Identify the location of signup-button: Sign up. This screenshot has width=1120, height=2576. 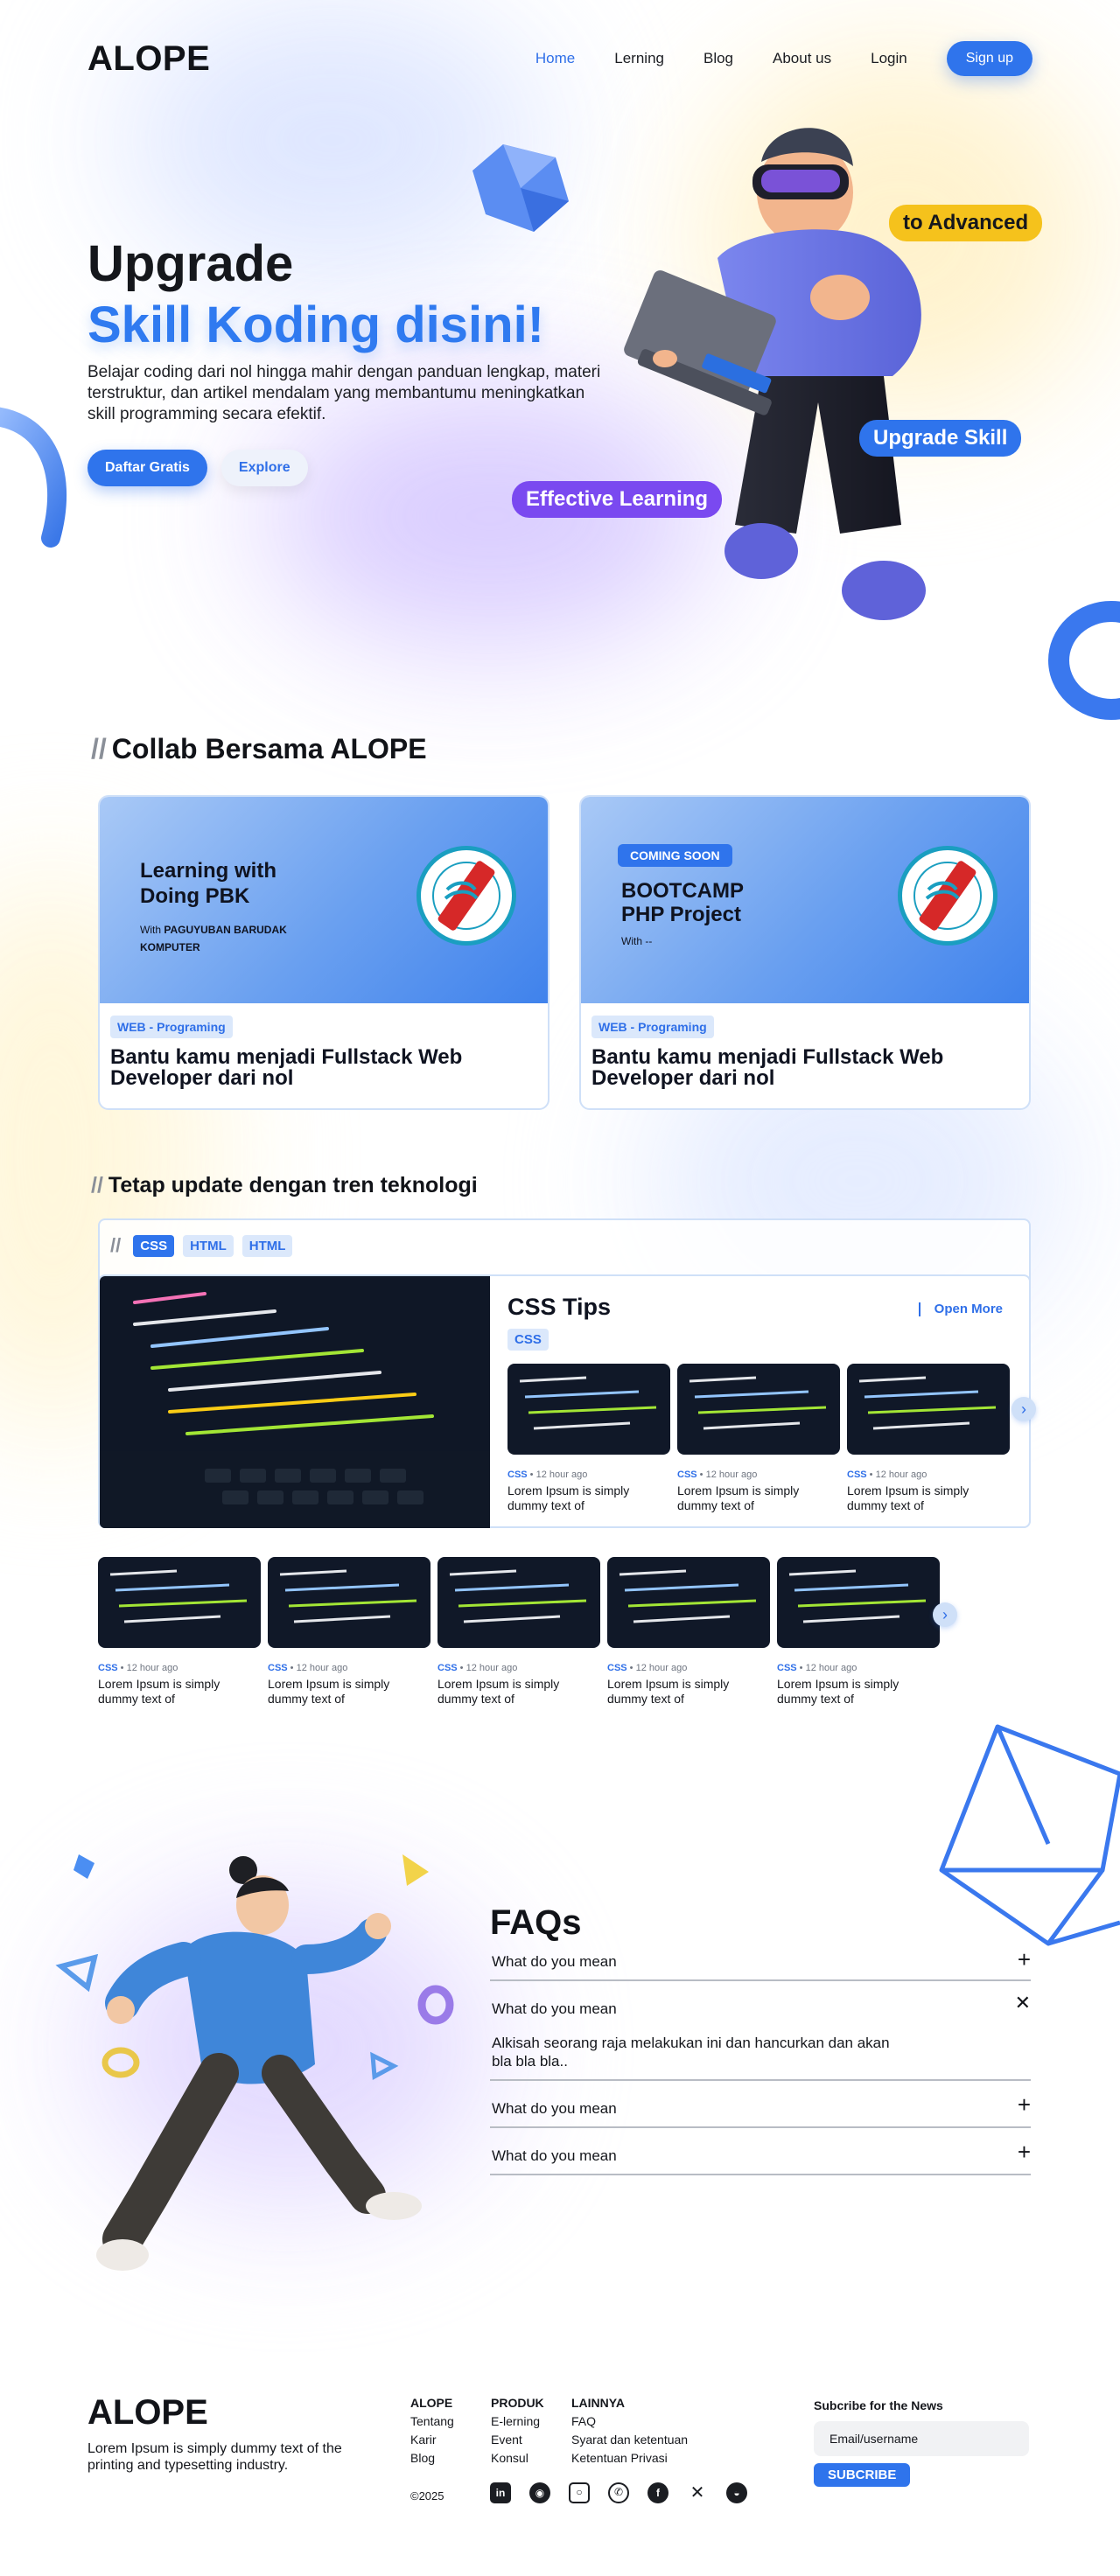
(989, 58).